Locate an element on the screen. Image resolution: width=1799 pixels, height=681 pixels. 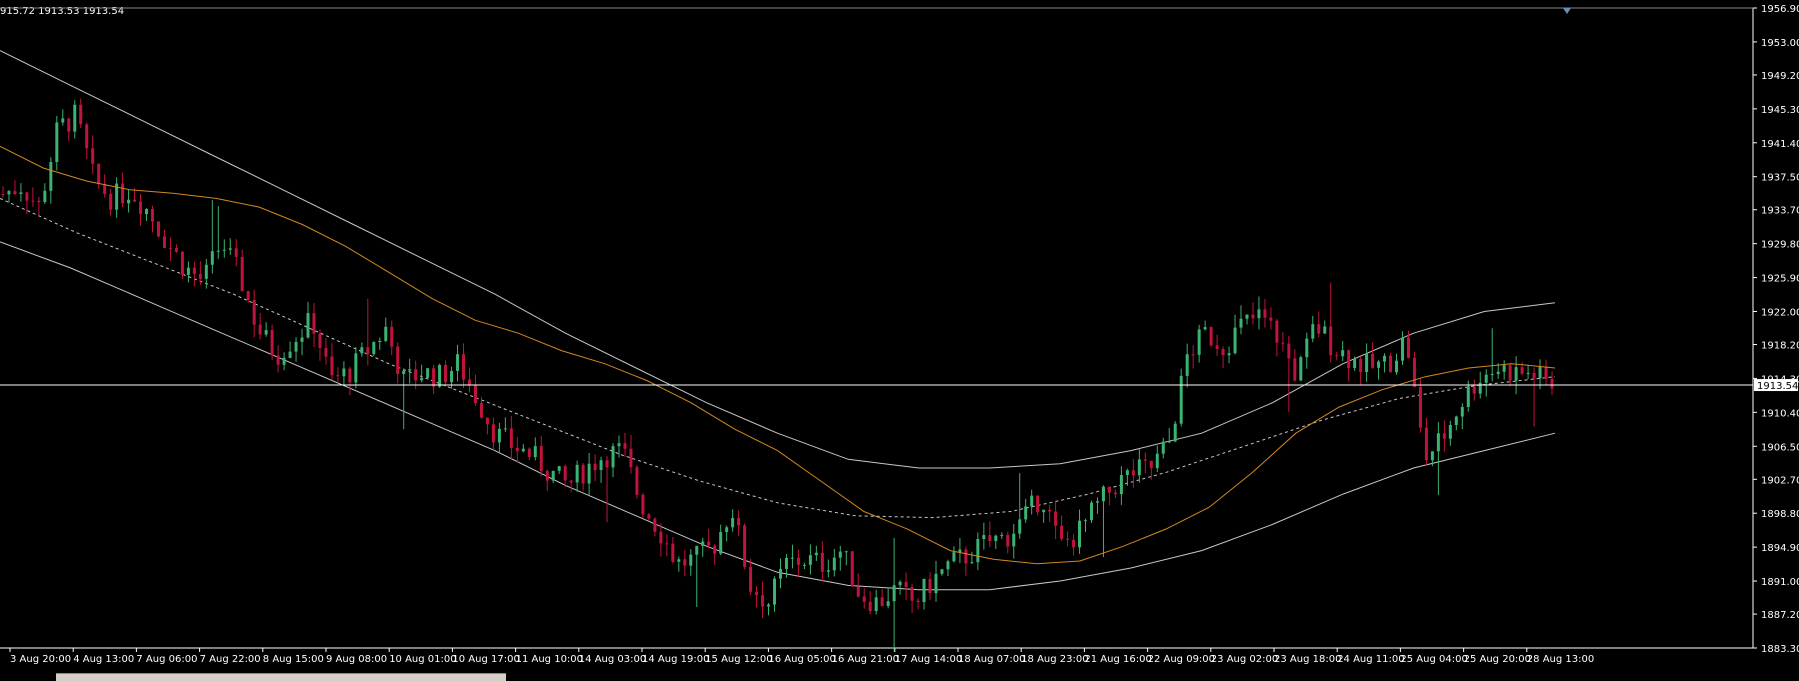
x-tick-label: 25 Aug 04:00 is located at coordinates (1433, 659).